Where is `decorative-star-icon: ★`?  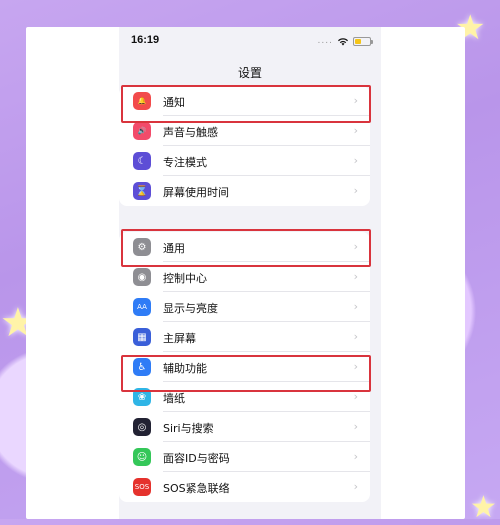 decorative-star-icon: ★ is located at coordinates (483, 507).